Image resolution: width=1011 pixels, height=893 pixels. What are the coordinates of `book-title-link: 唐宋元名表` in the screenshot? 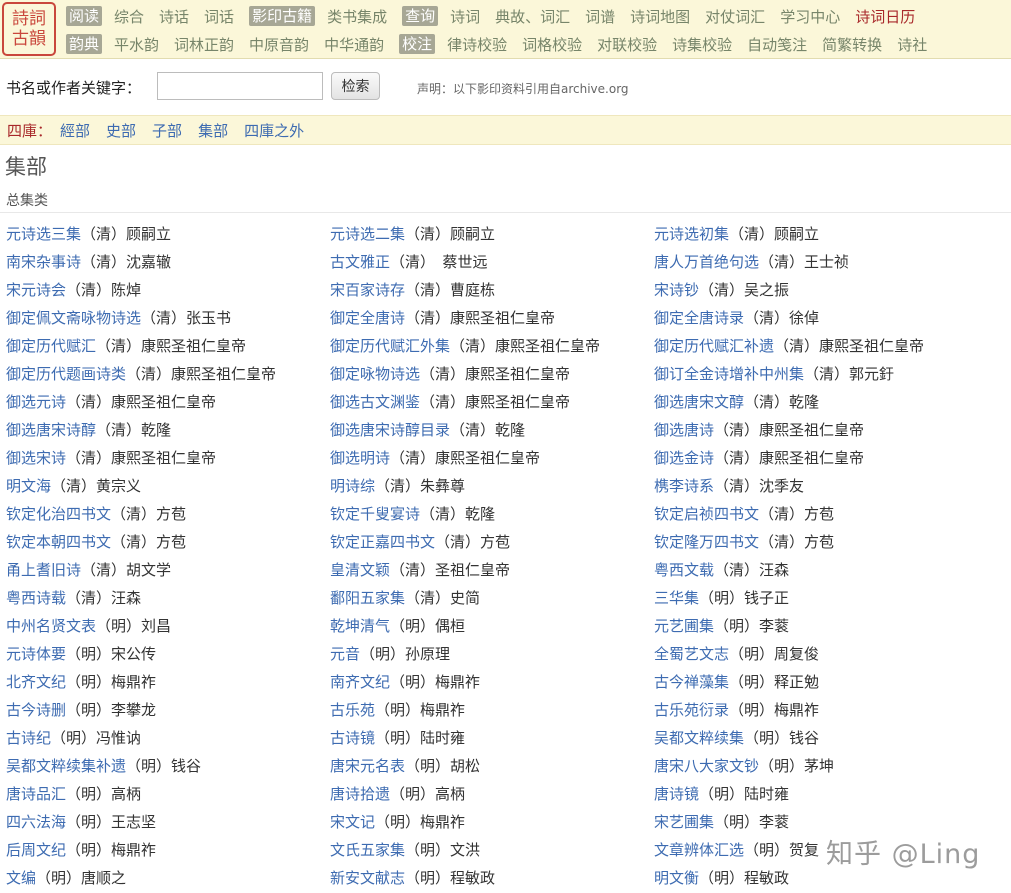 It's located at (367, 766).